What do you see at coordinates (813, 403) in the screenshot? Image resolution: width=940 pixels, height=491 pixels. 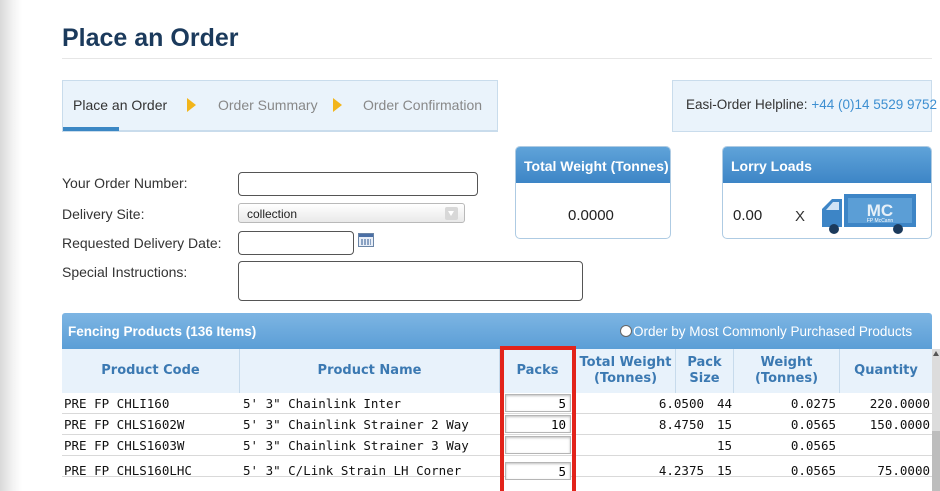 I see `weight: 0.0275` at bounding box center [813, 403].